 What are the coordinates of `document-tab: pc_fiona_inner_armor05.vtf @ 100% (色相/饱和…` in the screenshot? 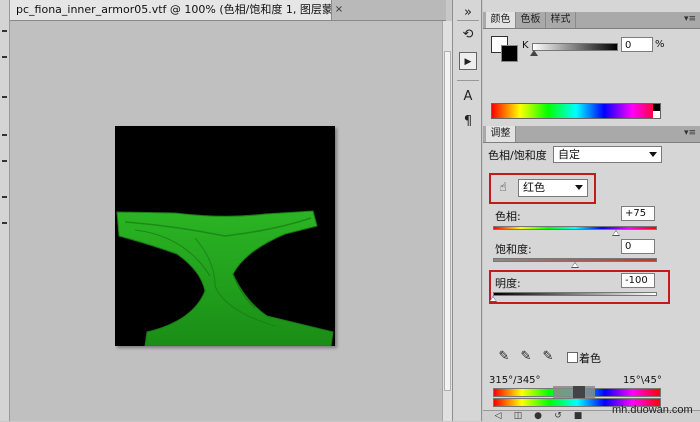 It's located at (171, 10).